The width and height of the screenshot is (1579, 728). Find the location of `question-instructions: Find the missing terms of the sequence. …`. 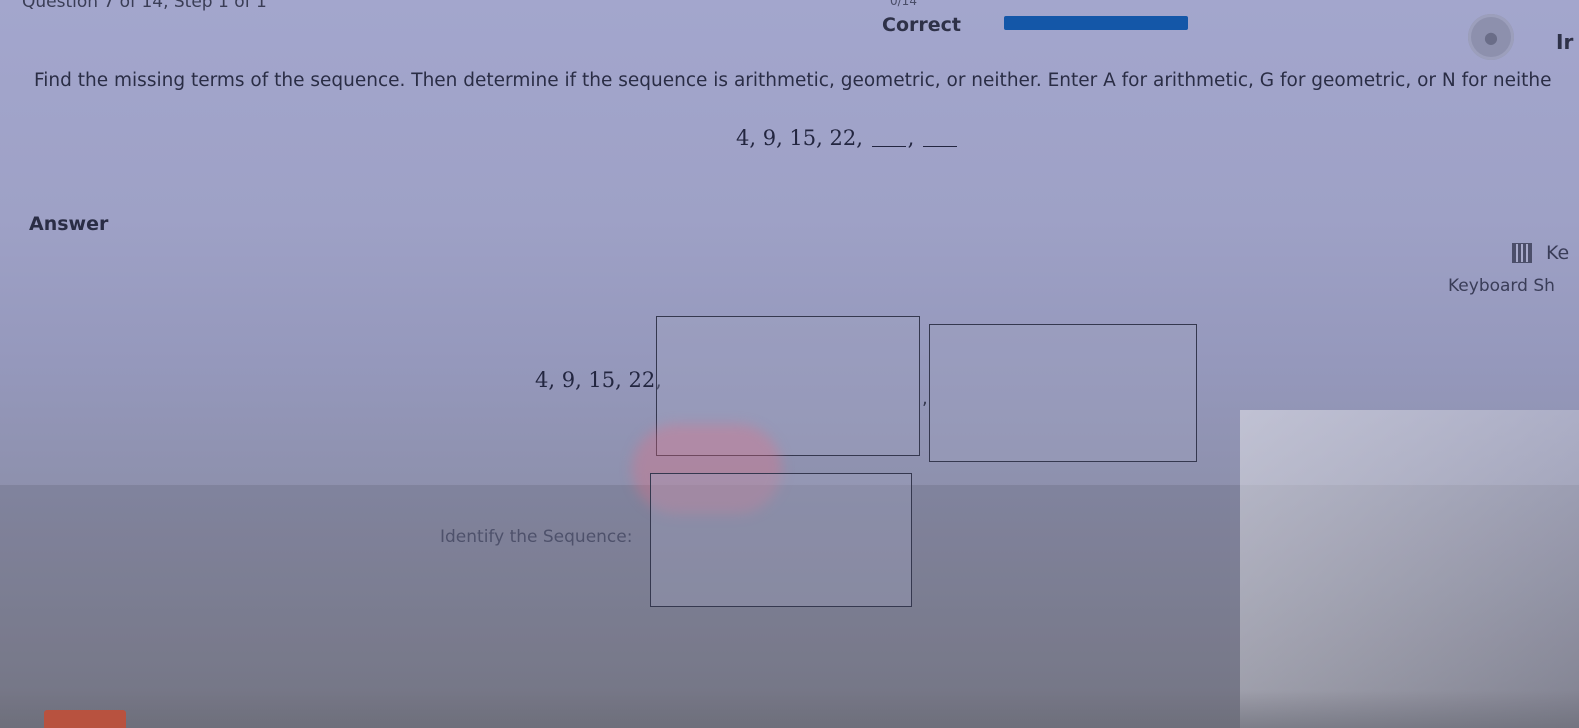

question-instructions: Find the missing terms of the sequence. … is located at coordinates (793, 80).